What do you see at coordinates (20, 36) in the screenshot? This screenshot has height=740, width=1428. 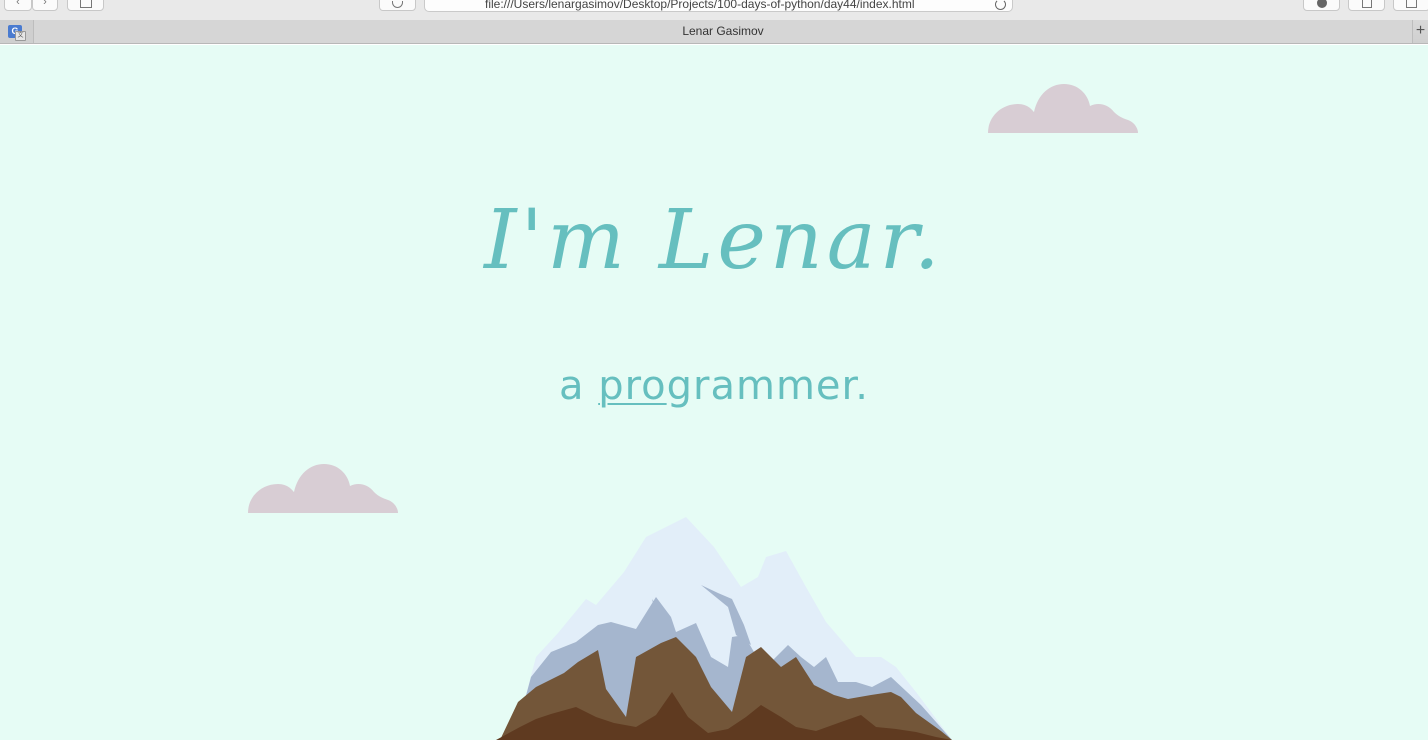 I see `translate-badge-icon: 文` at bounding box center [20, 36].